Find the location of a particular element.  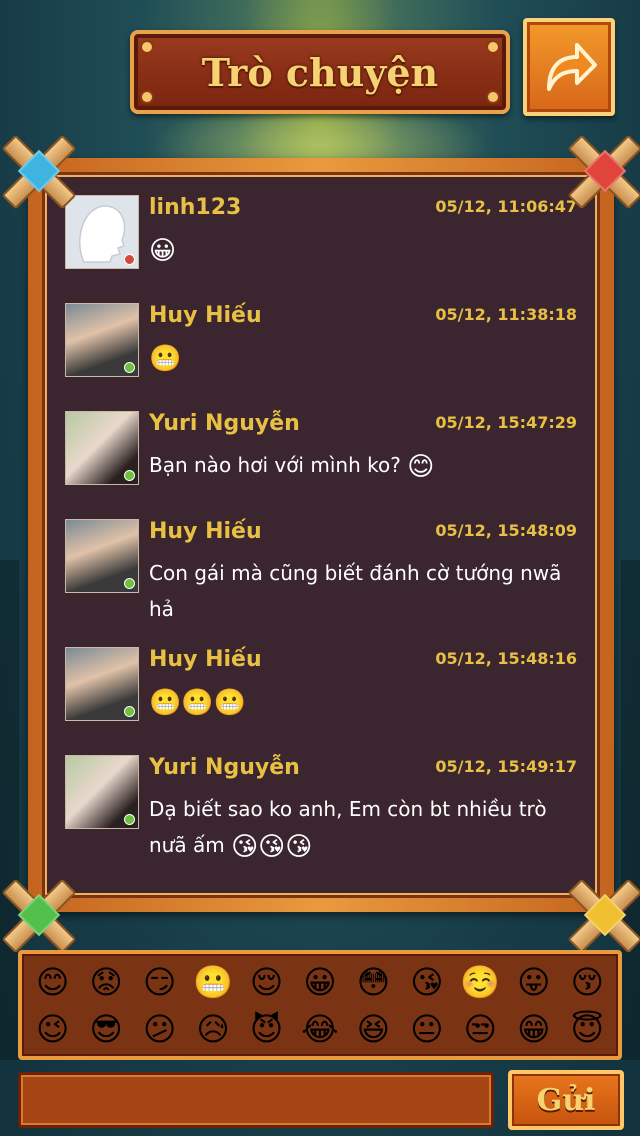

page-title: Trò chuyện is located at coordinates (320, 72).